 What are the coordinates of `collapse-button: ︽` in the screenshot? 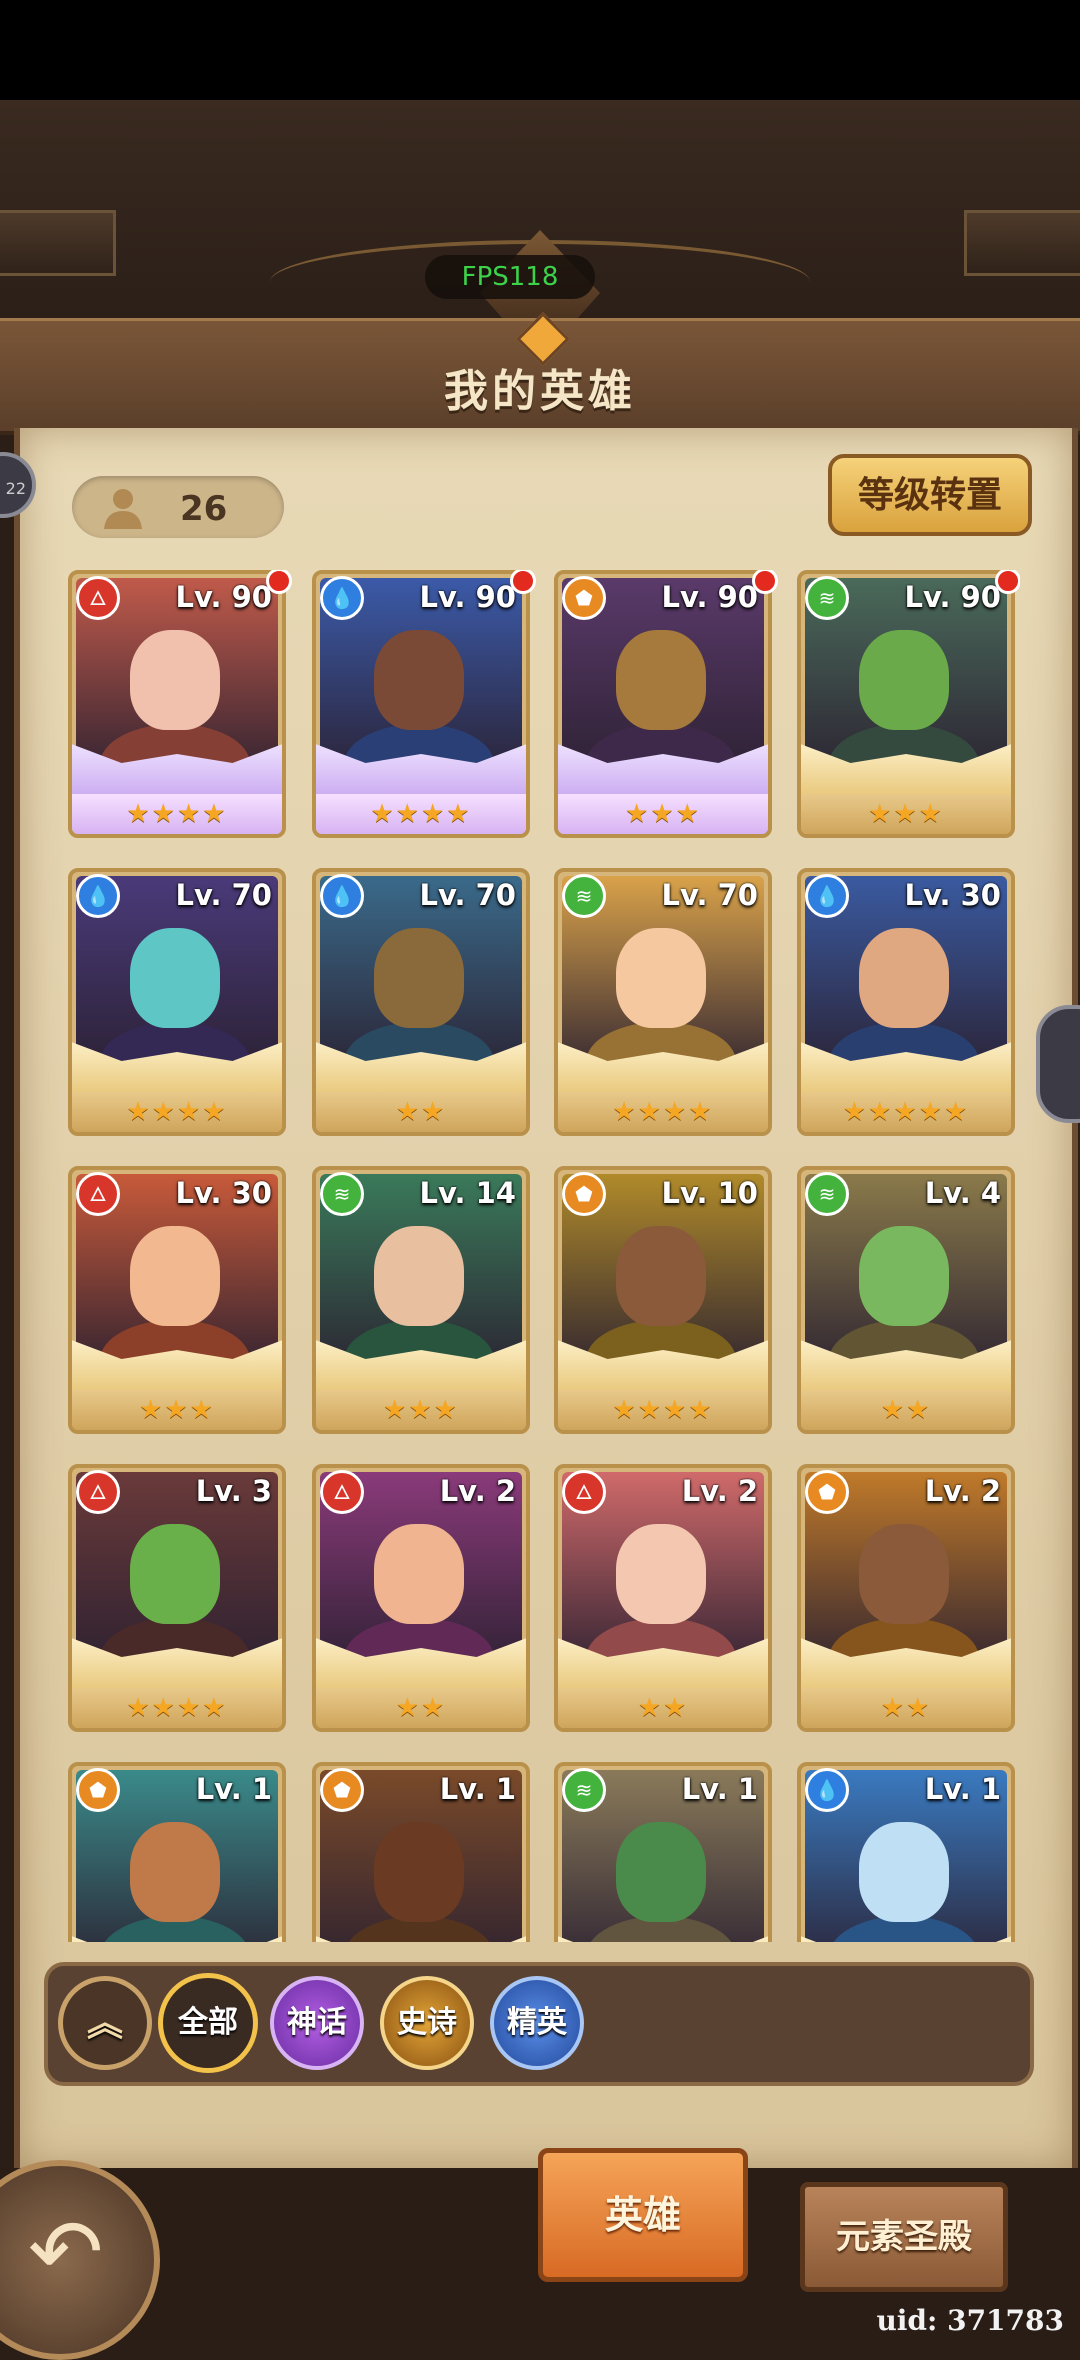 It's located at (105, 2023).